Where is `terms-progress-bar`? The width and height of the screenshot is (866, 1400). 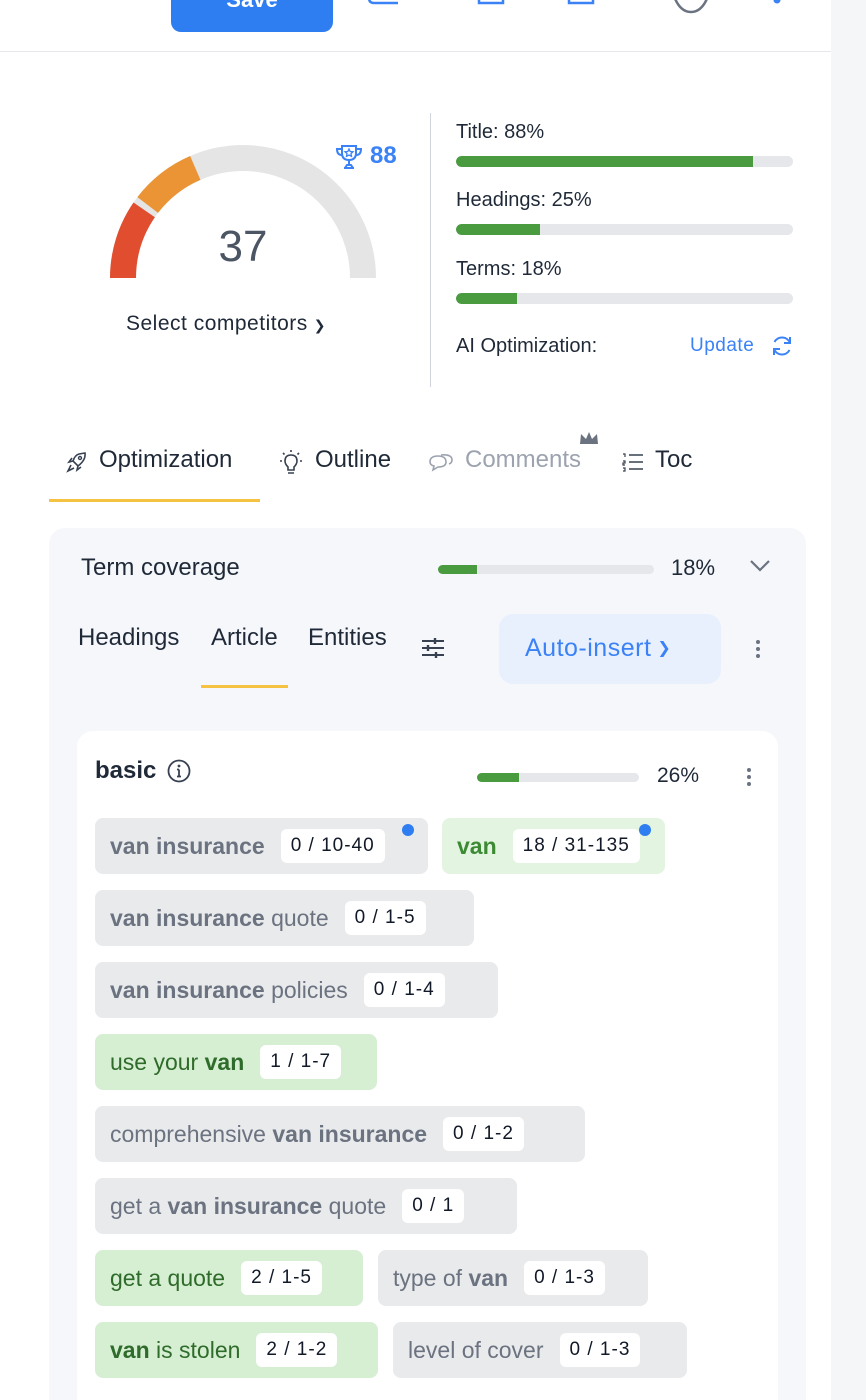
terms-progress-bar is located at coordinates (624, 298).